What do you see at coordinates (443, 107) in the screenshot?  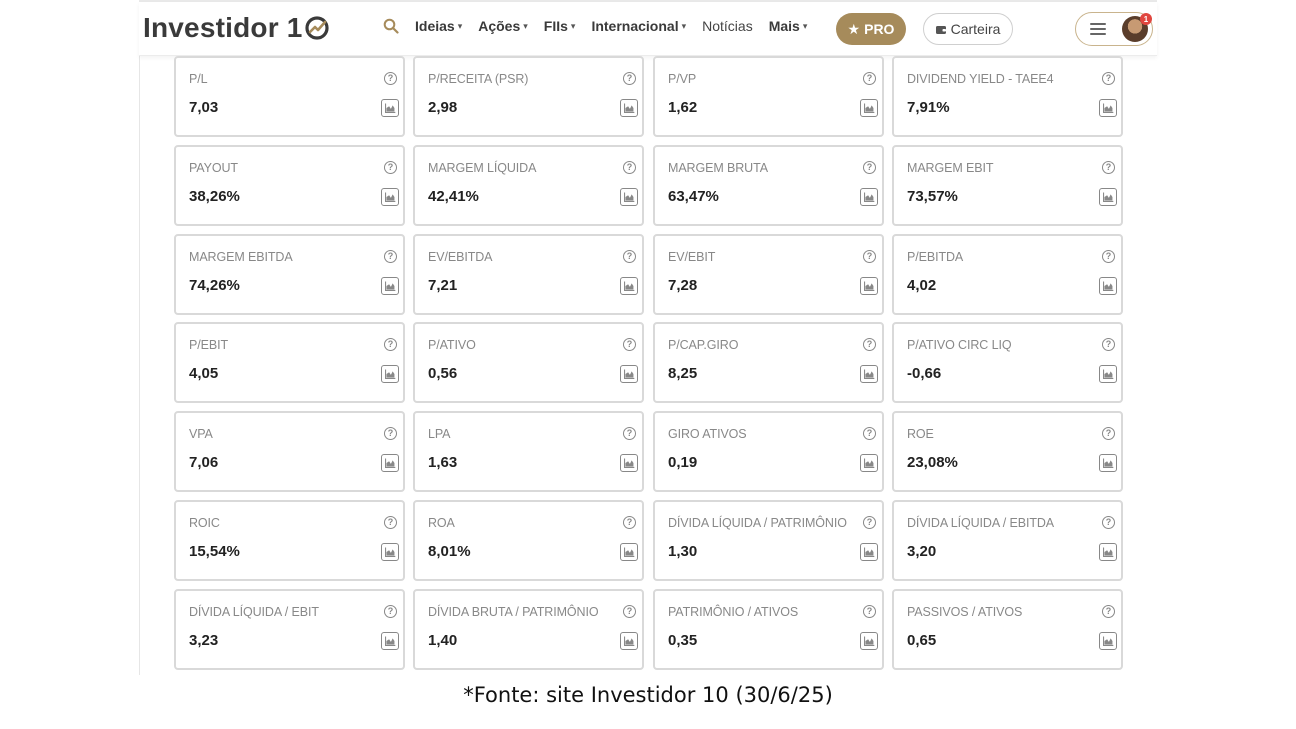 I see `indicator-value: 2,98` at bounding box center [443, 107].